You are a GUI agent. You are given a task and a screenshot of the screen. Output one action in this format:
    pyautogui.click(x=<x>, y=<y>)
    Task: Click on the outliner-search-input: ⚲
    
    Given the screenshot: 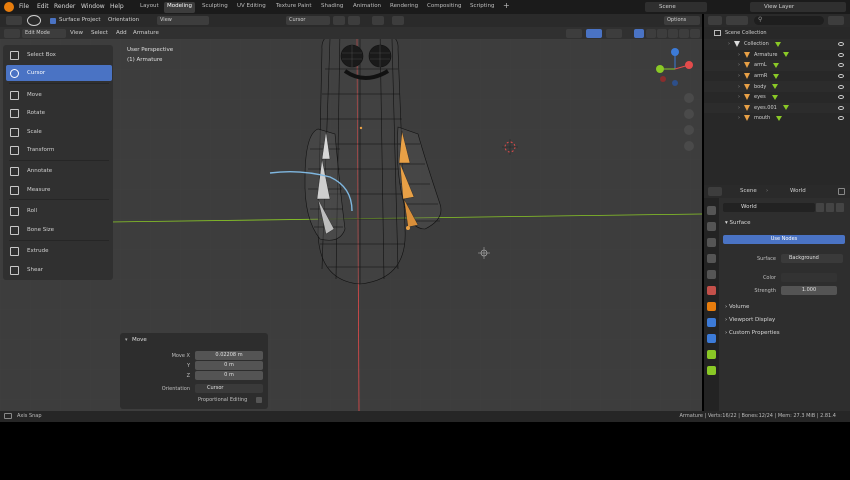 What is the action you would take?
    pyautogui.click(x=789, y=20)
    